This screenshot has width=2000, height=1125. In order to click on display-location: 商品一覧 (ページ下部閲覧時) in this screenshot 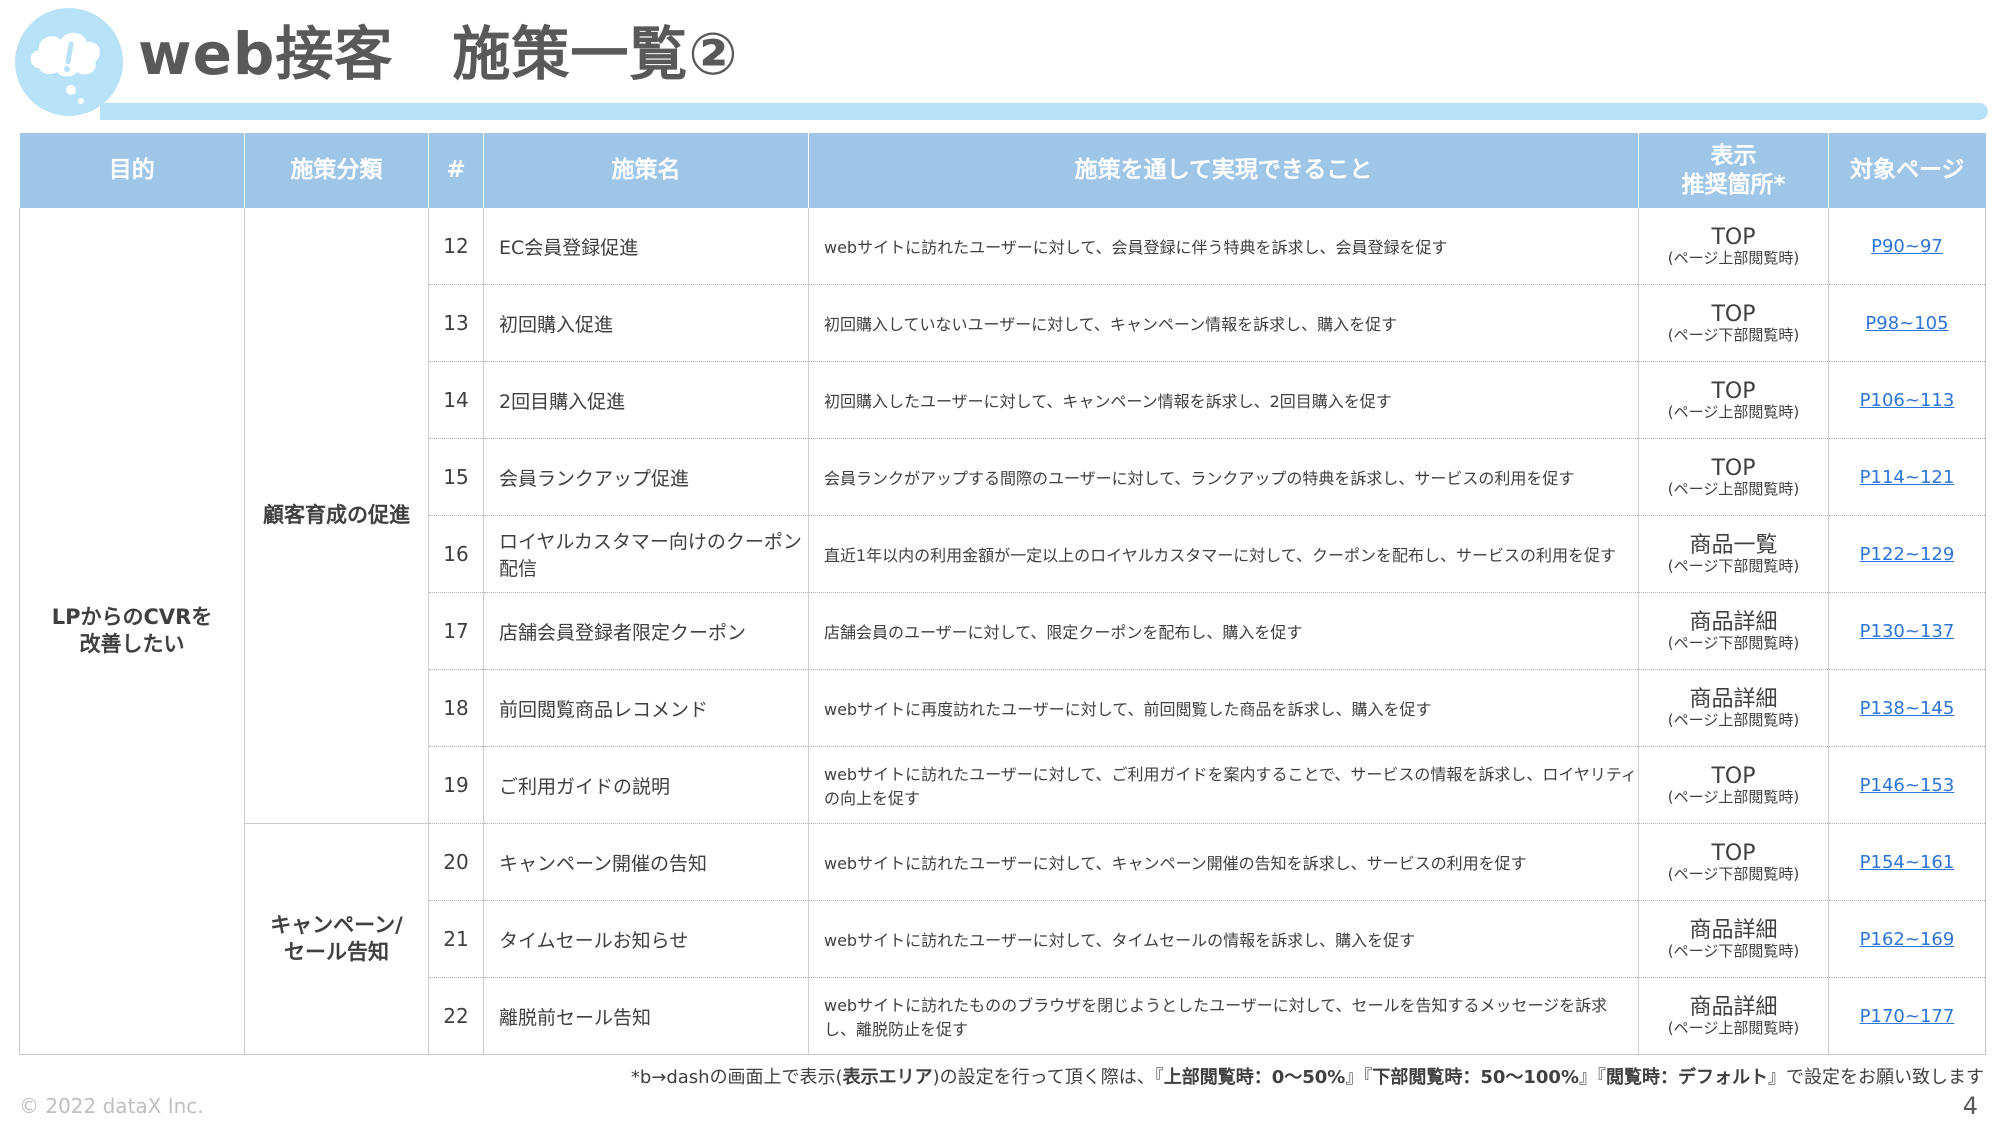, I will do `click(1733, 554)`.